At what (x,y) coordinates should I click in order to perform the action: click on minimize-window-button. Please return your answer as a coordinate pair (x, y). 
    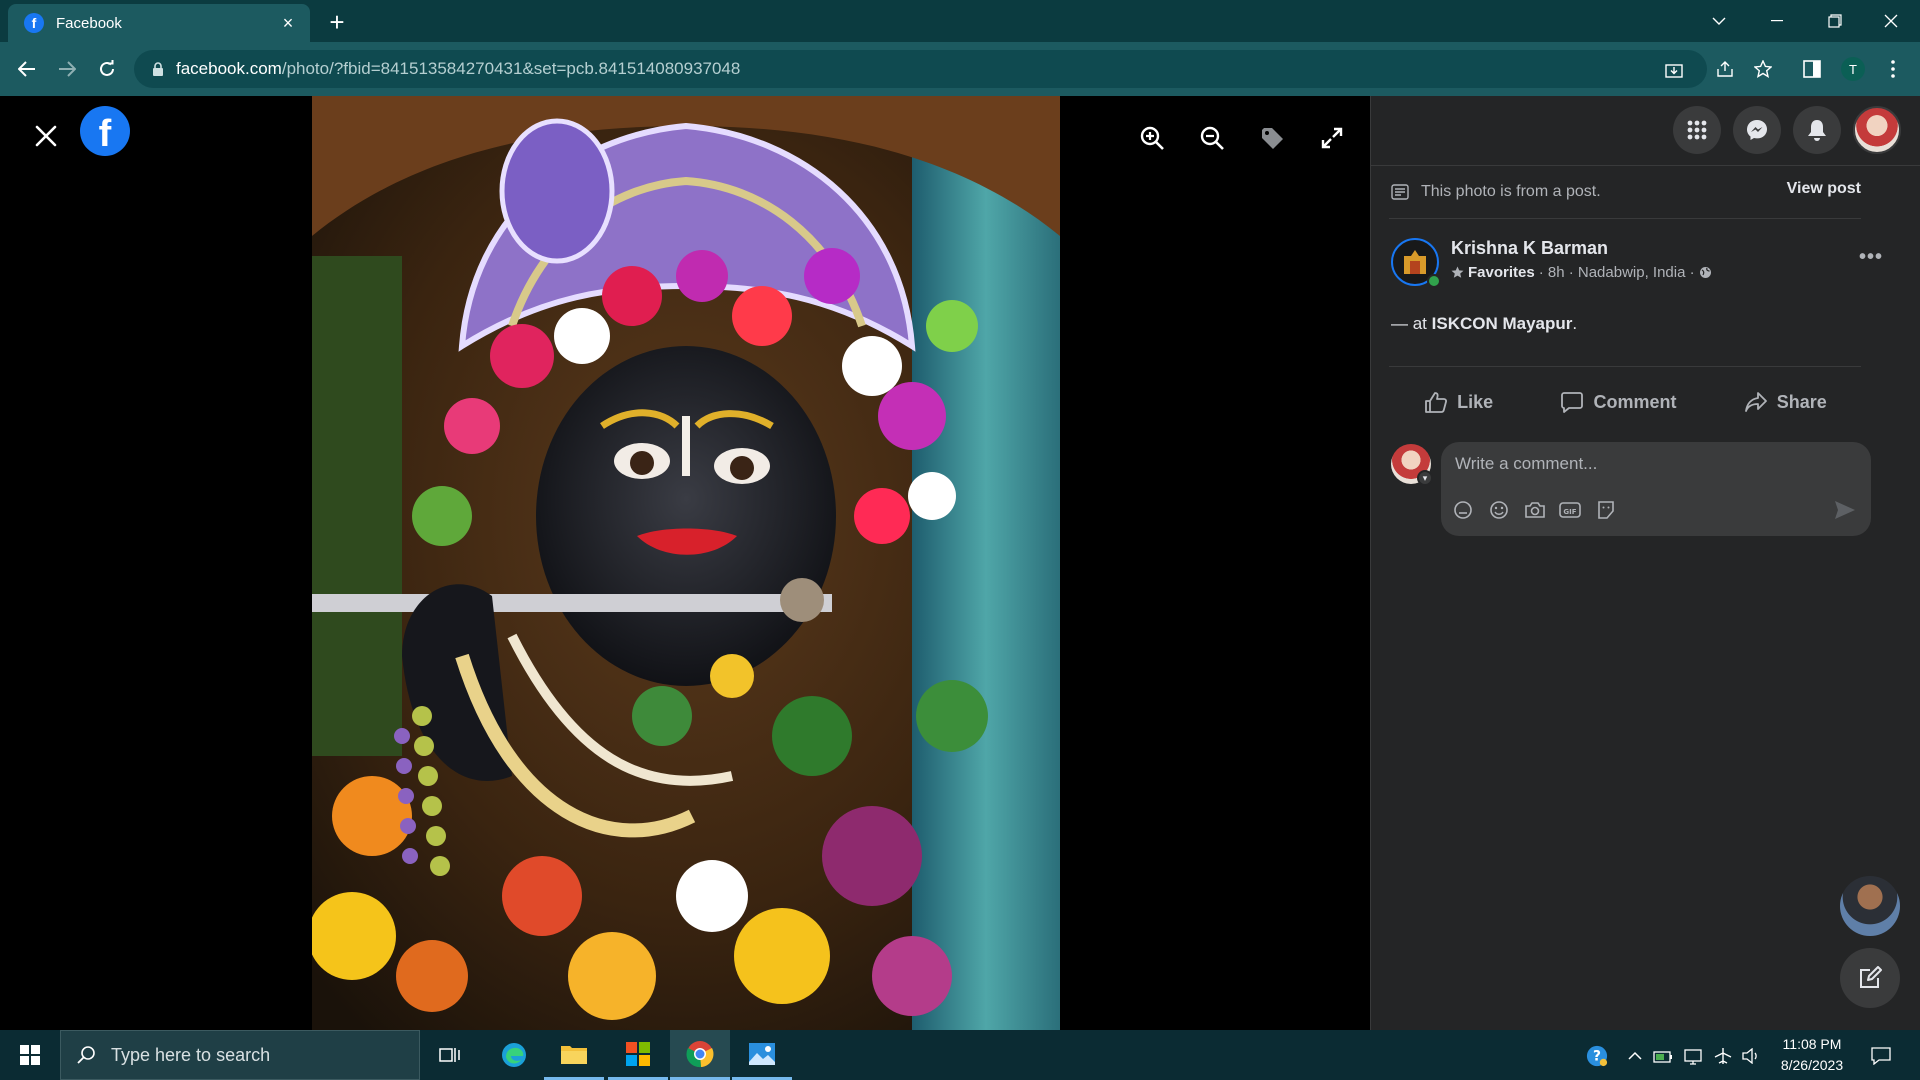
    Looking at the image, I should click on (1777, 21).